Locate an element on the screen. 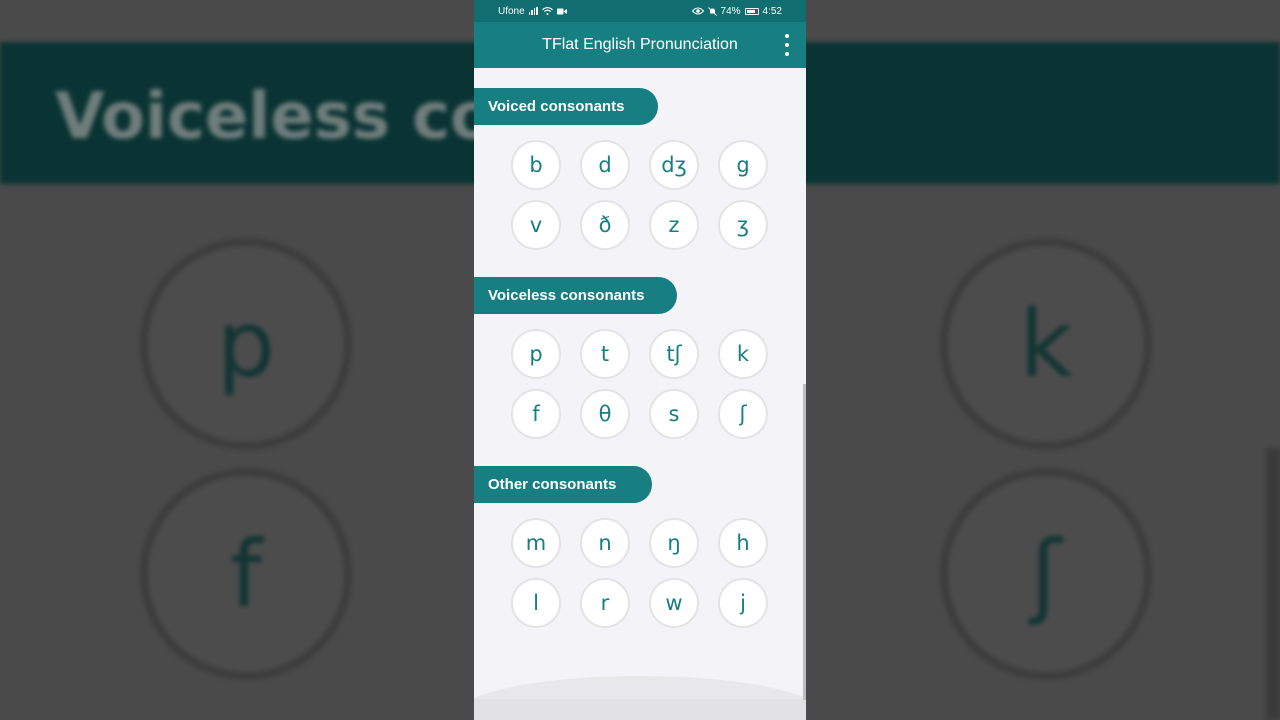 Image resolution: width=1280 pixels, height=720 pixels. symbol-button: dʒ is located at coordinates (674, 165).